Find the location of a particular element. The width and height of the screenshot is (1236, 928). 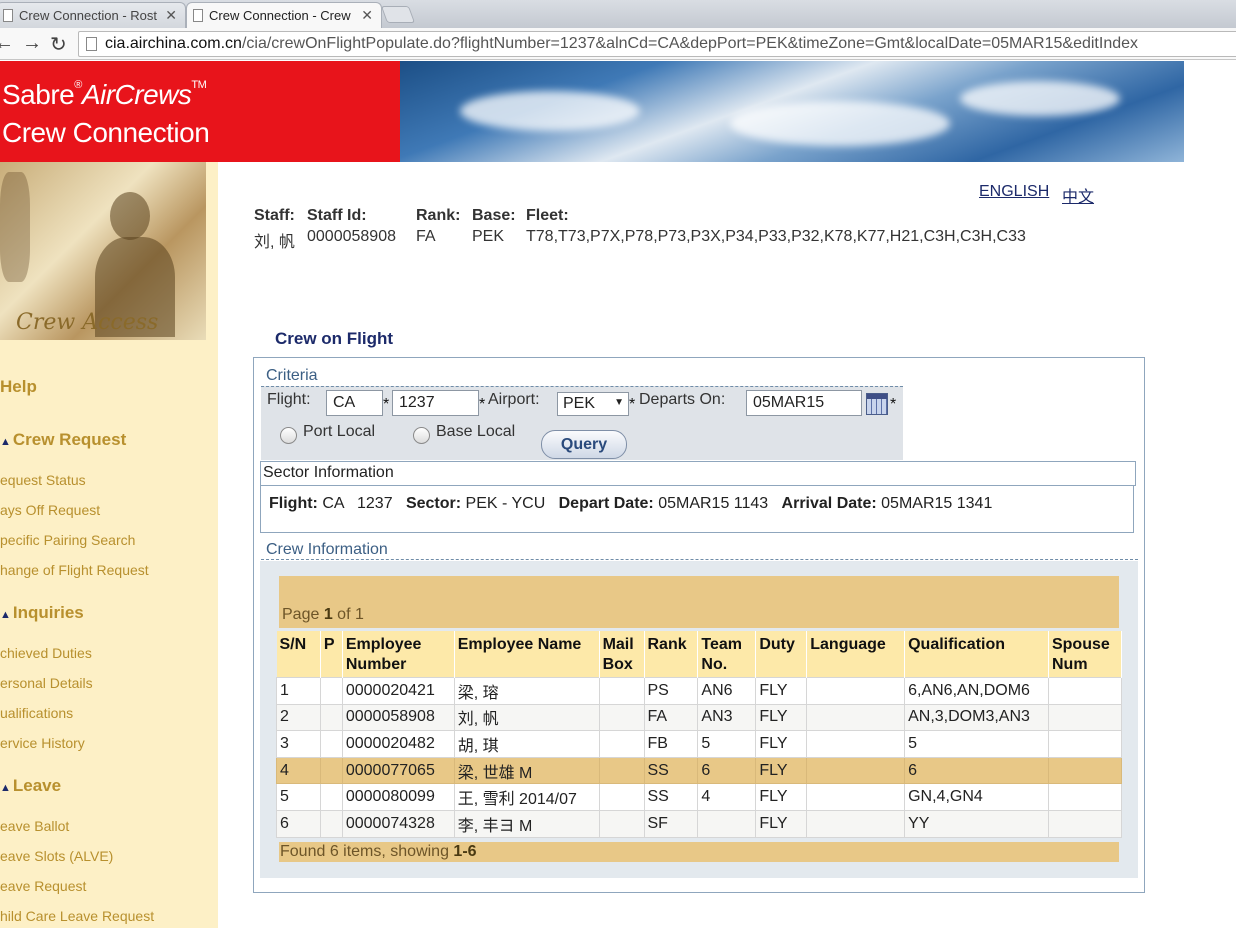

tab-label: Crew Connection - Rost is located at coordinates (88, 15).